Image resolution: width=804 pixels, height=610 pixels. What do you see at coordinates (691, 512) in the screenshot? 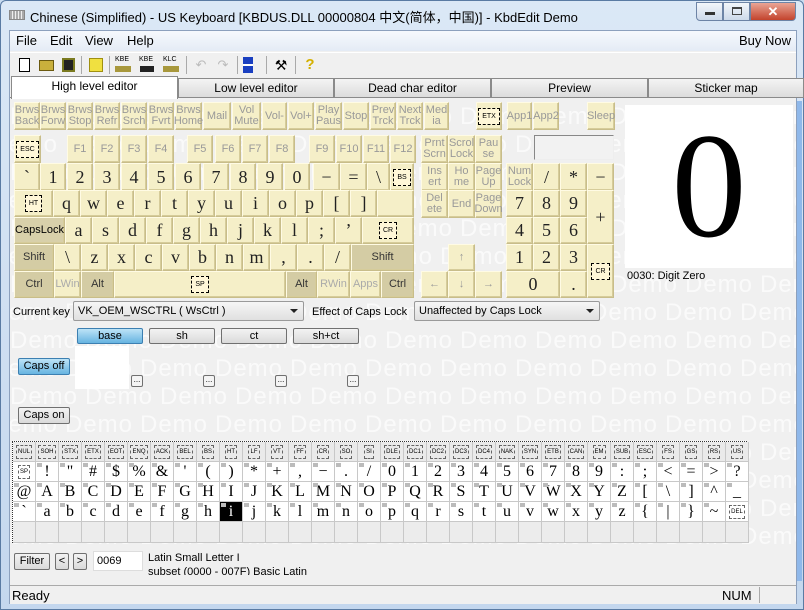
I see `char-cell: }` at bounding box center [691, 512].